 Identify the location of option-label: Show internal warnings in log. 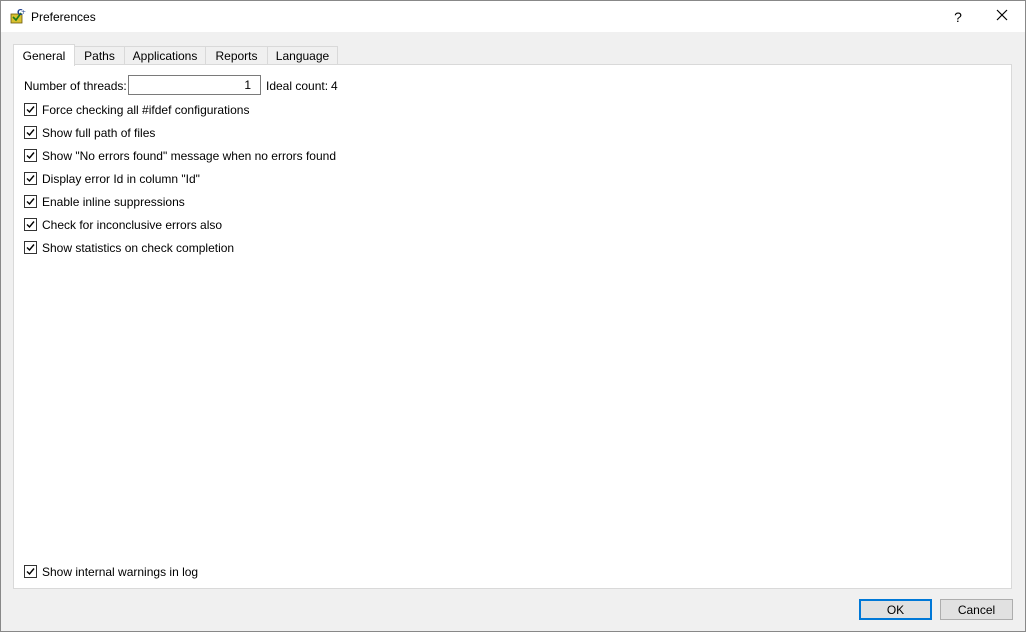
(120, 571).